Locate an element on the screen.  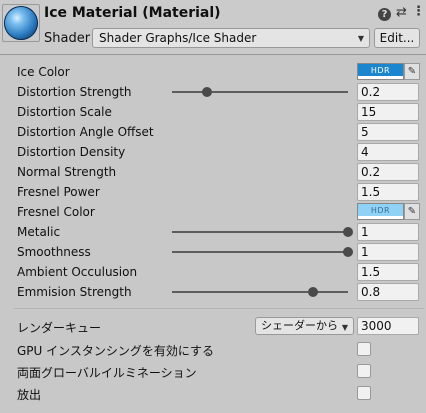
gpu-instancing-row: GPU インスタンシングを有効にする is located at coordinates (213, 349).